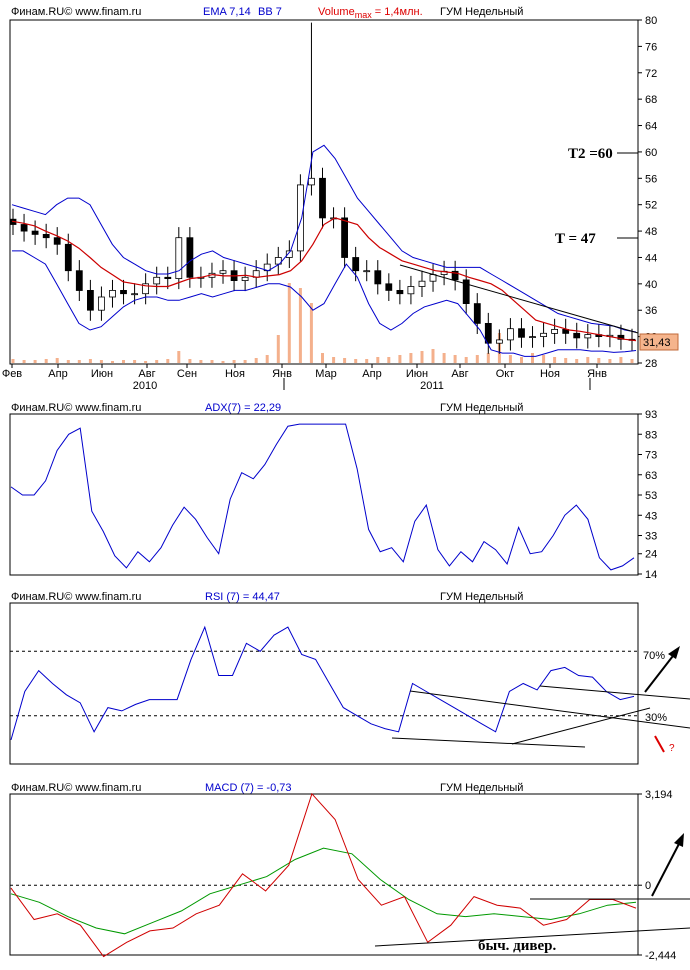  What do you see at coordinates (397, 12) in the screenshot?
I see `volume-value: = 1,4млн.` at bounding box center [397, 12].